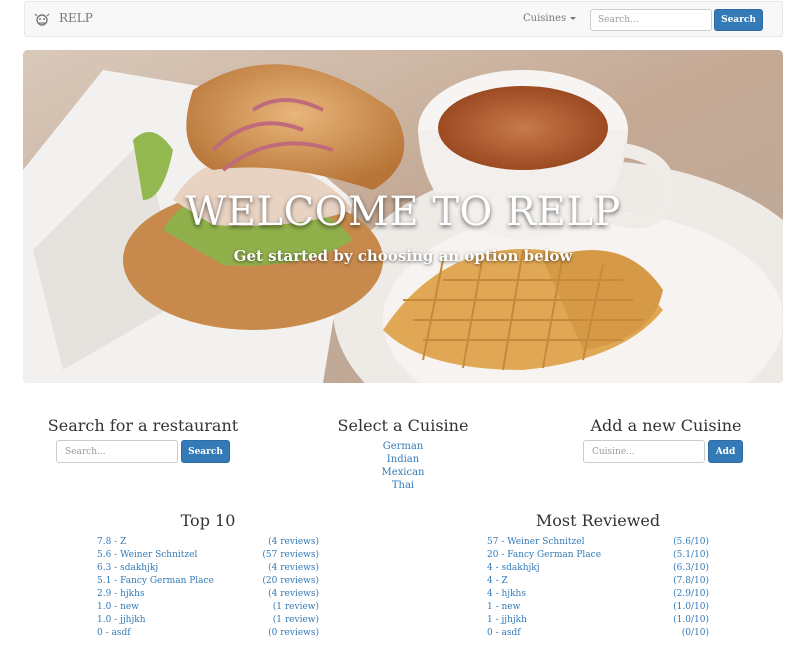  Describe the element at coordinates (208, 620) in the screenshot. I see `list-item: 1.0 - jjhjkh (1 review)` at that location.